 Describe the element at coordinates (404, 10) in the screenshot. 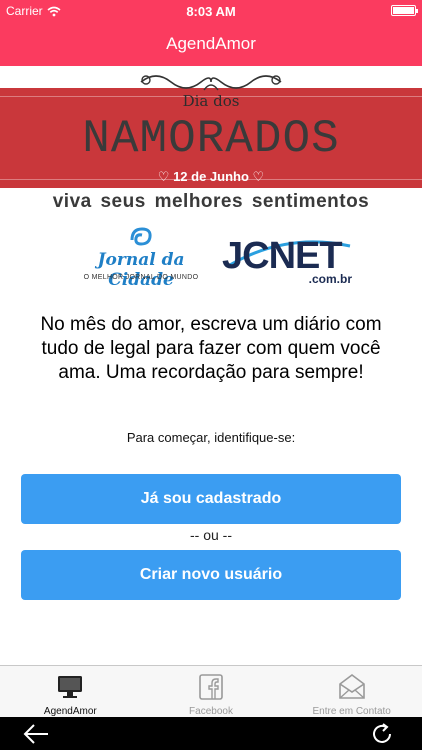

I see `battery-icon` at that location.